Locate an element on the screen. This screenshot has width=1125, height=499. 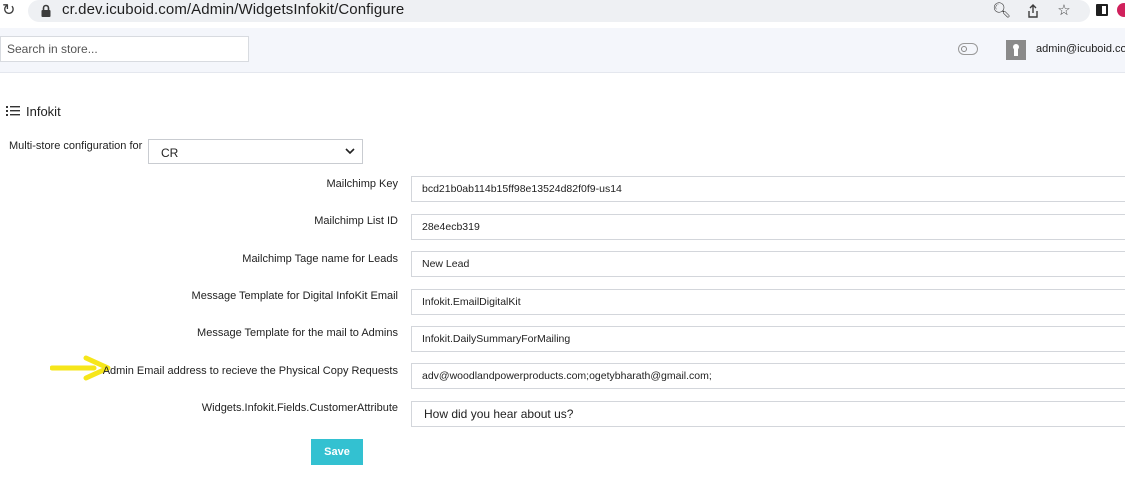
store-search-input is located at coordinates (124, 49).